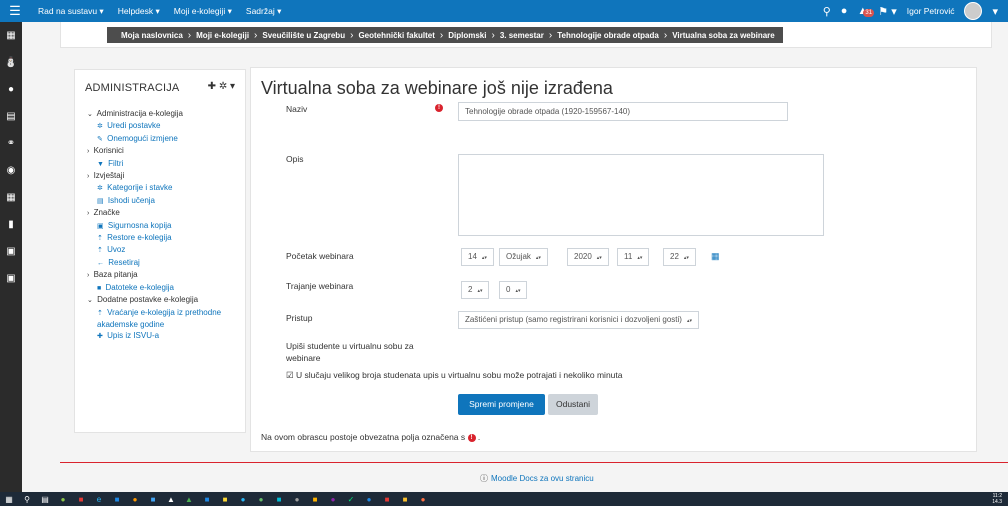 The height and width of the screenshot is (506, 1008). I want to click on save-button: Spremi promjene, so click(501, 404).